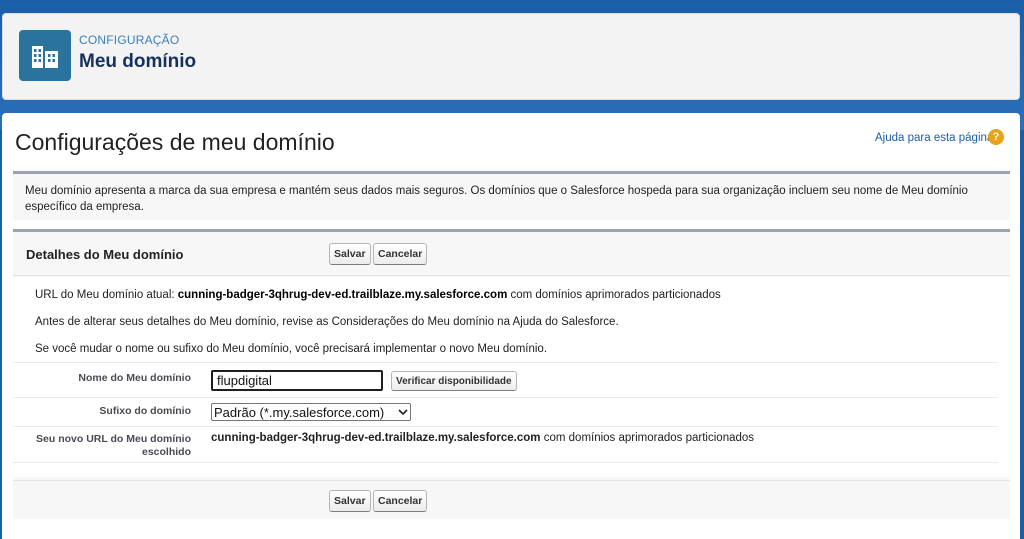 Image resolution: width=1024 pixels, height=539 pixels. Describe the element at coordinates (350, 501) in the screenshot. I see `save-button-bottom: Salvar` at that location.